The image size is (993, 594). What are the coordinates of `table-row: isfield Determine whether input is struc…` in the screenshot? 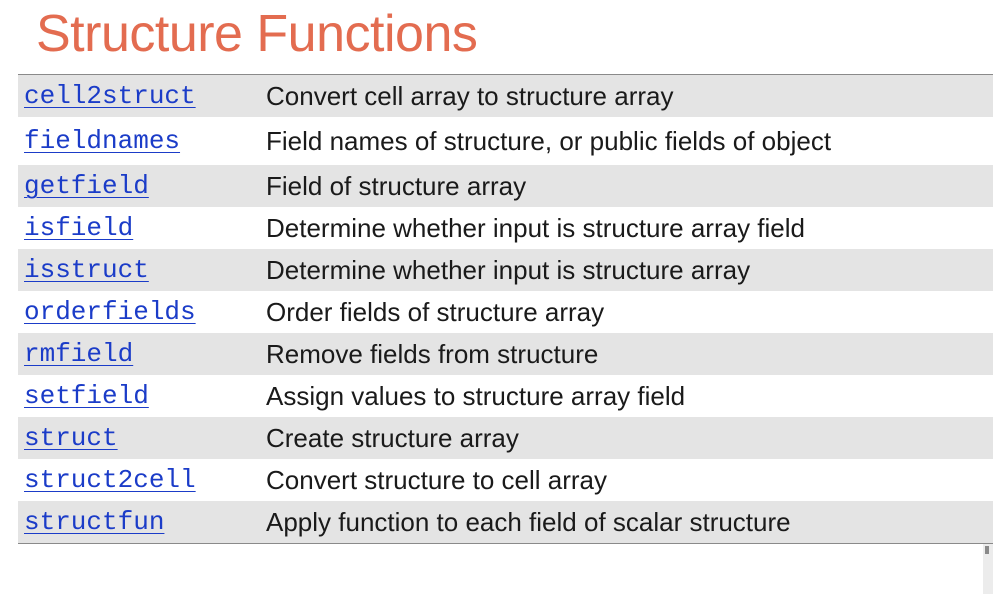 It's located at (505, 228).